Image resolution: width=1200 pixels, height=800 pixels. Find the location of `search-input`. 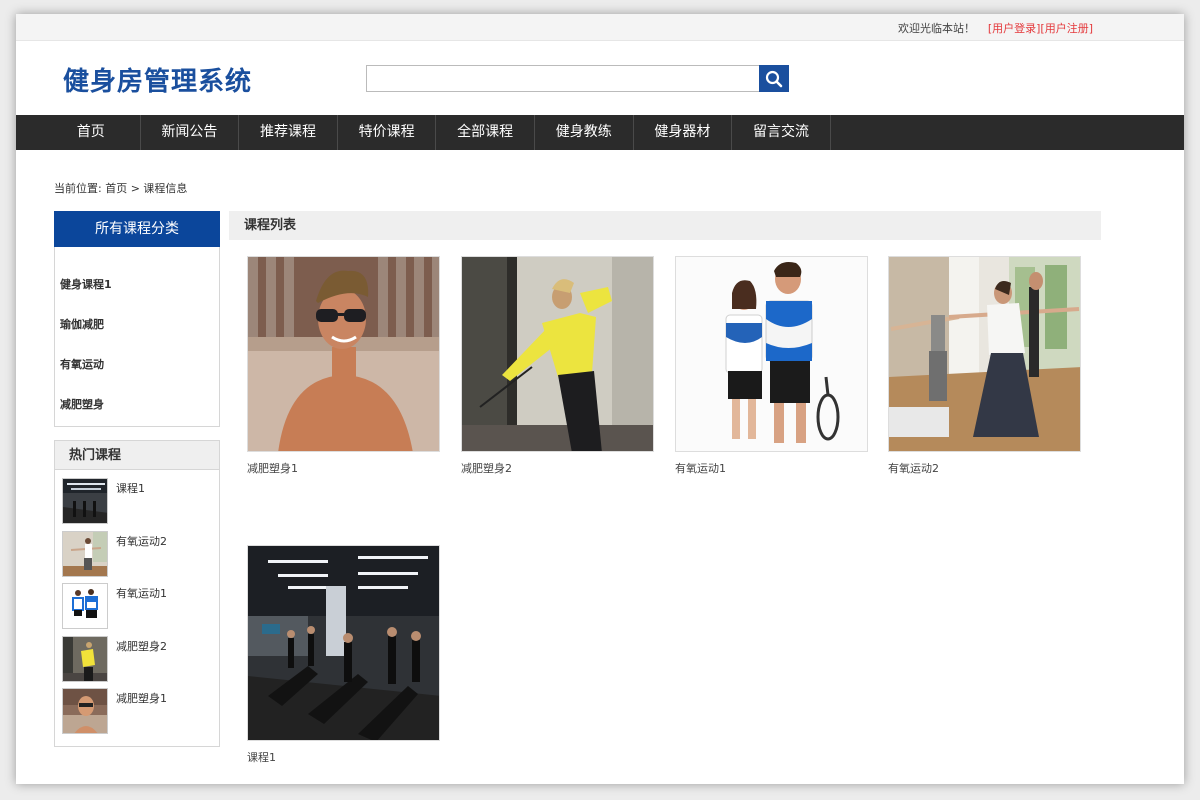

search-input is located at coordinates (563, 78).